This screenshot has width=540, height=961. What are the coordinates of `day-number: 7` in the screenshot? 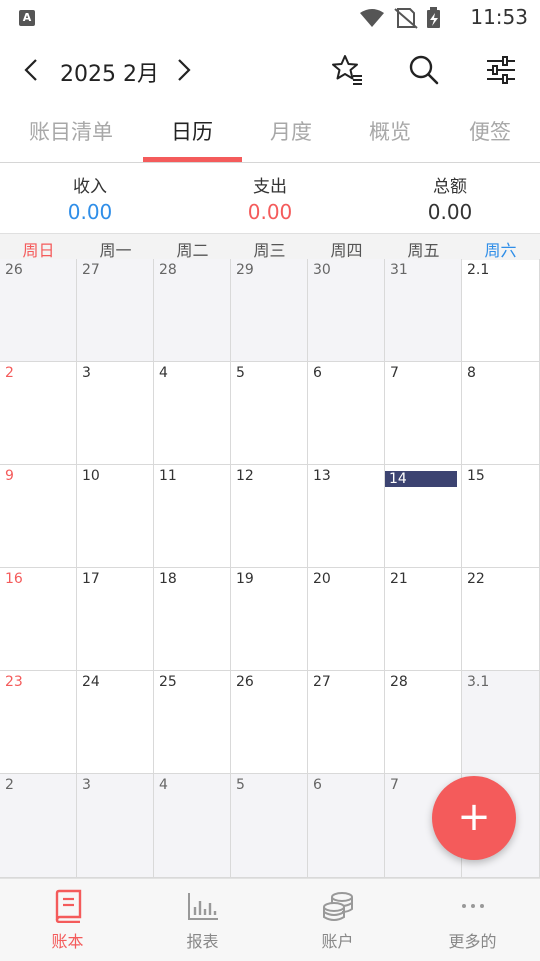 It's located at (394, 785).